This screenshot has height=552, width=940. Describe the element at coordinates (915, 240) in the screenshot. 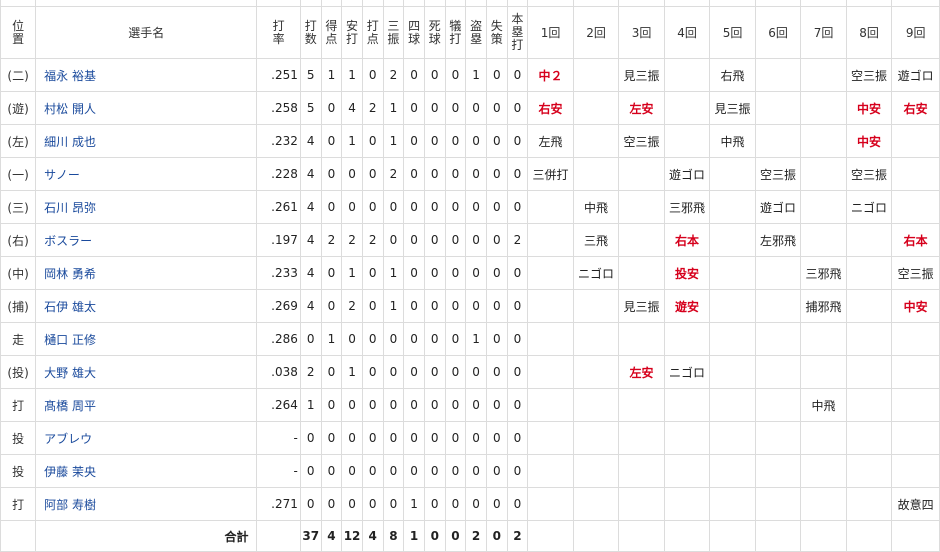

I see `inning-result: 右本` at that location.